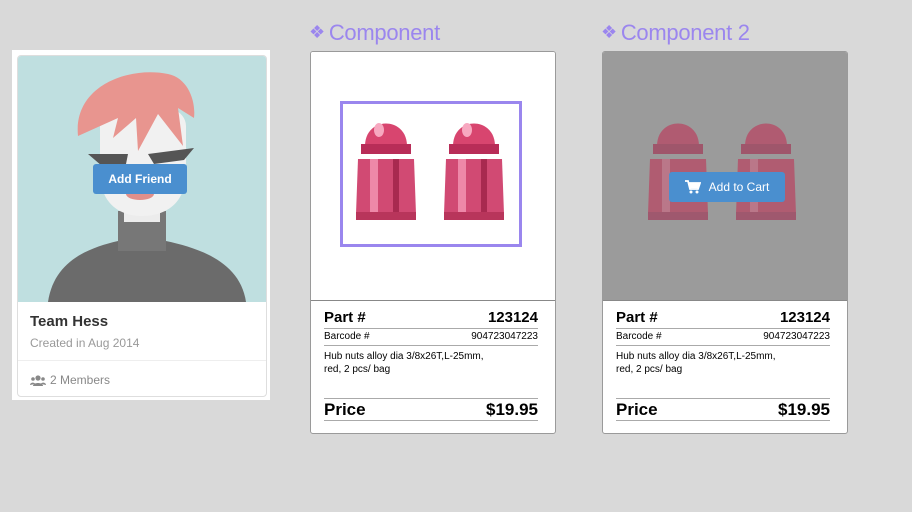 This screenshot has height=512, width=912. What do you see at coordinates (685, 32) in the screenshot?
I see `component-heading-text: Component 2` at bounding box center [685, 32].